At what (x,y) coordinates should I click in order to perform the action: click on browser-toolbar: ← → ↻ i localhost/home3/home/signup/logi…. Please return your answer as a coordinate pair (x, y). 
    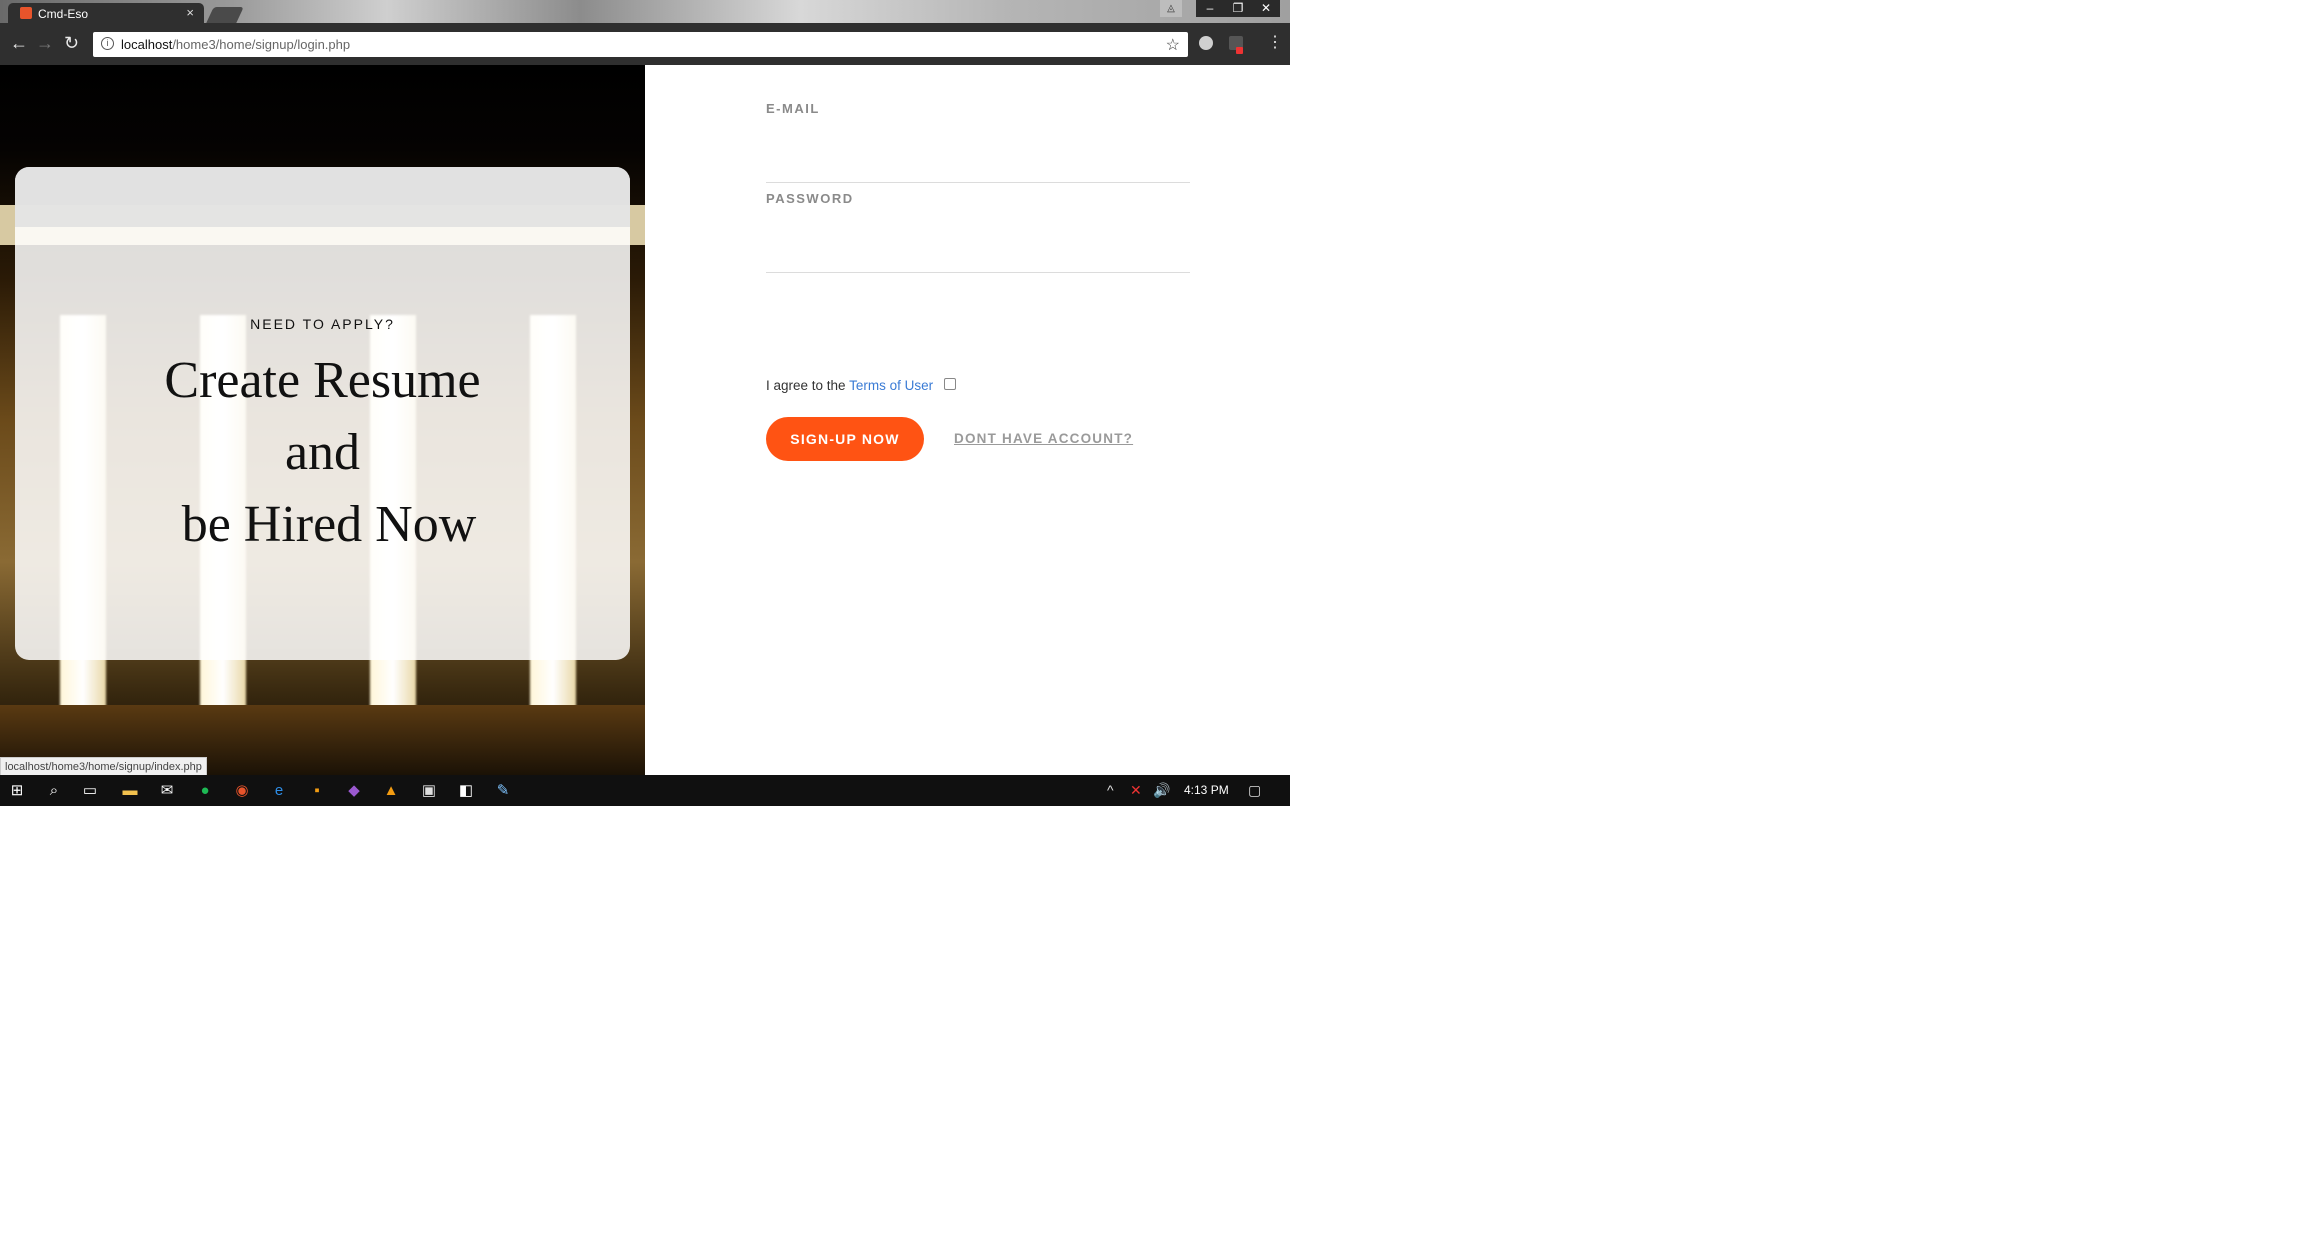
    Looking at the image, I should click on (645, 44).